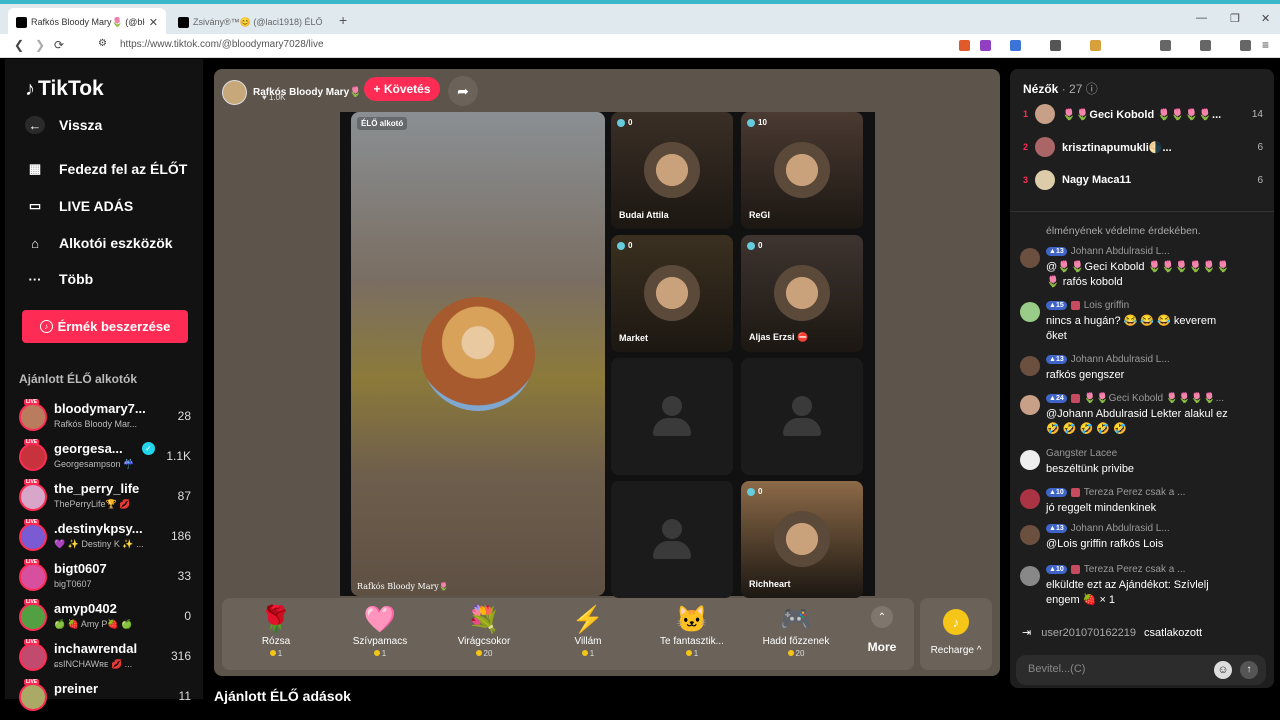 This screenshot has height=720, width=1280. Describe the element at coordinates (964, 45) in the screenshot. I see `brave-shield-icon` at that location.